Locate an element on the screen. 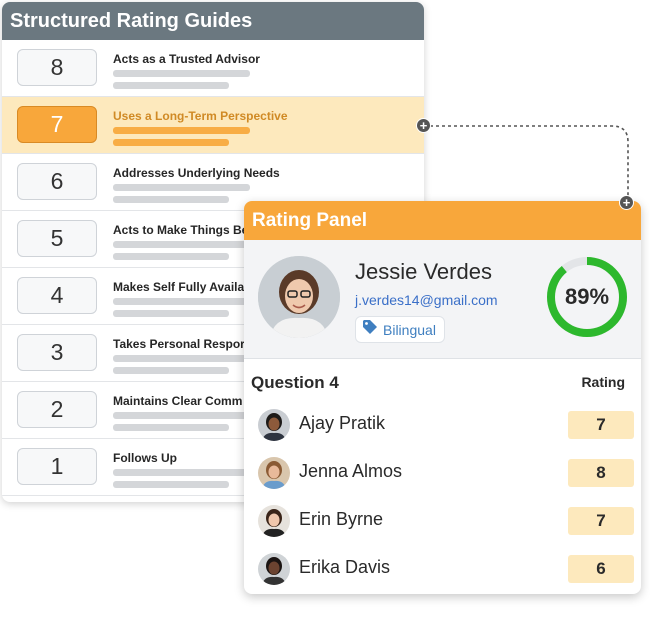  candidate-email: j.verdes14@gmail.com is located at coordinates (426, 300).